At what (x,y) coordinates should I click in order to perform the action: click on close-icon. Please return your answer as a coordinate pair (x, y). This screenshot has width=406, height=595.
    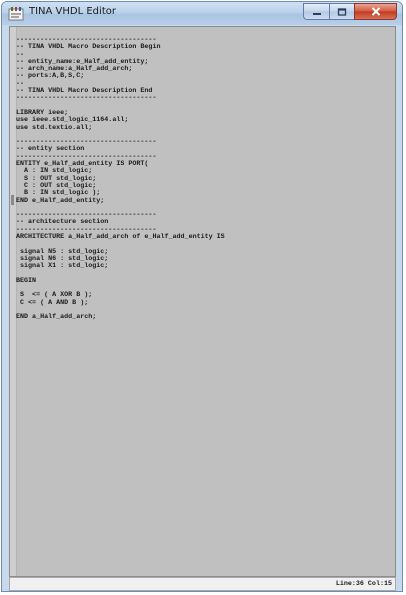
    Looking at the image, I should click on (375, 11).